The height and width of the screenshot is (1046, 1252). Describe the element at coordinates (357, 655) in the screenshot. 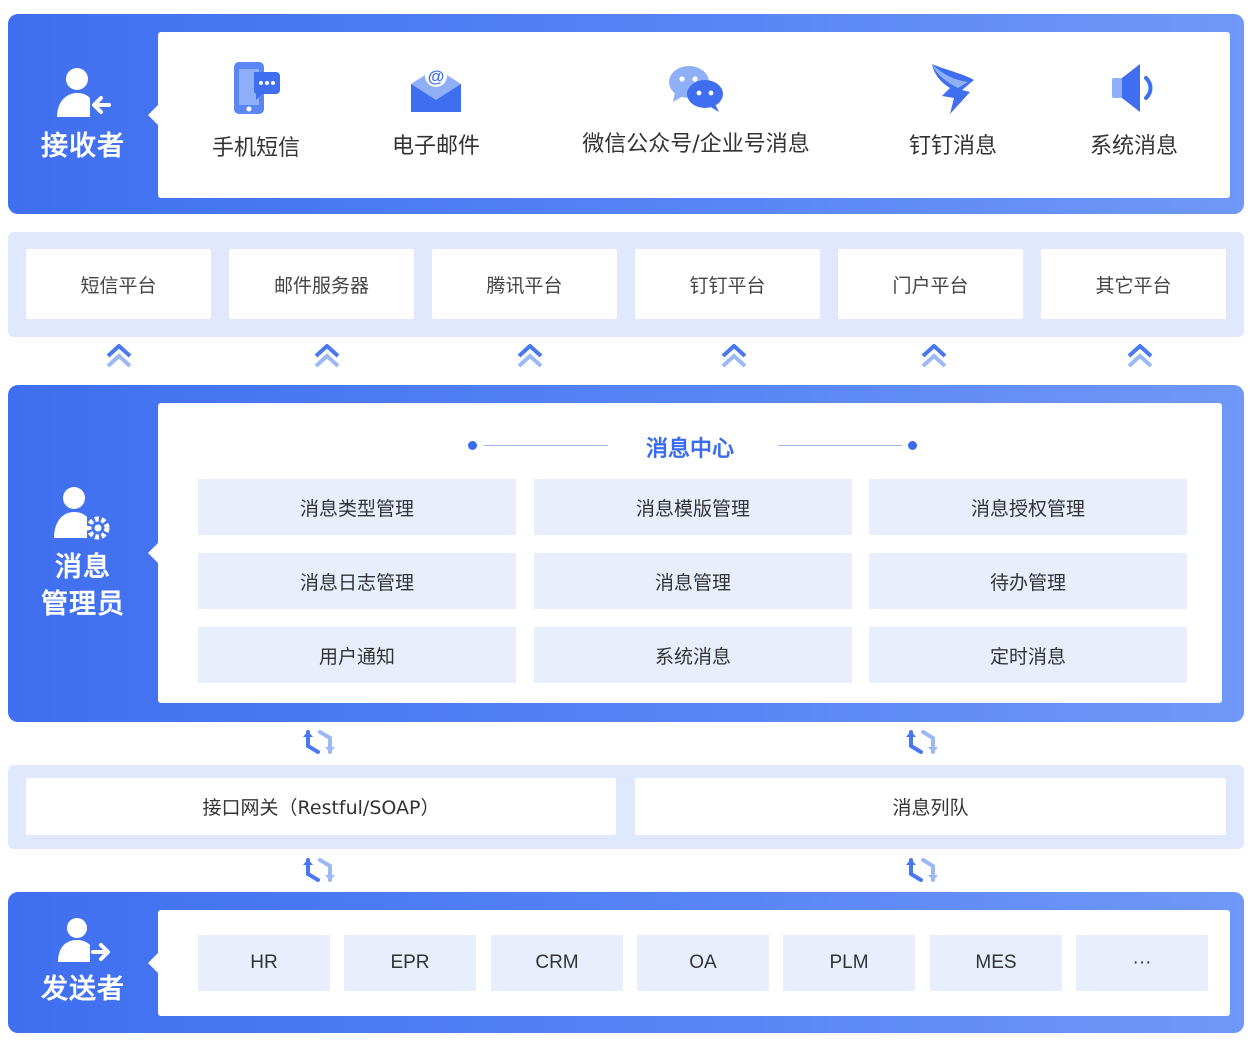

I see `module-user-notification: 用户通知` at that location.